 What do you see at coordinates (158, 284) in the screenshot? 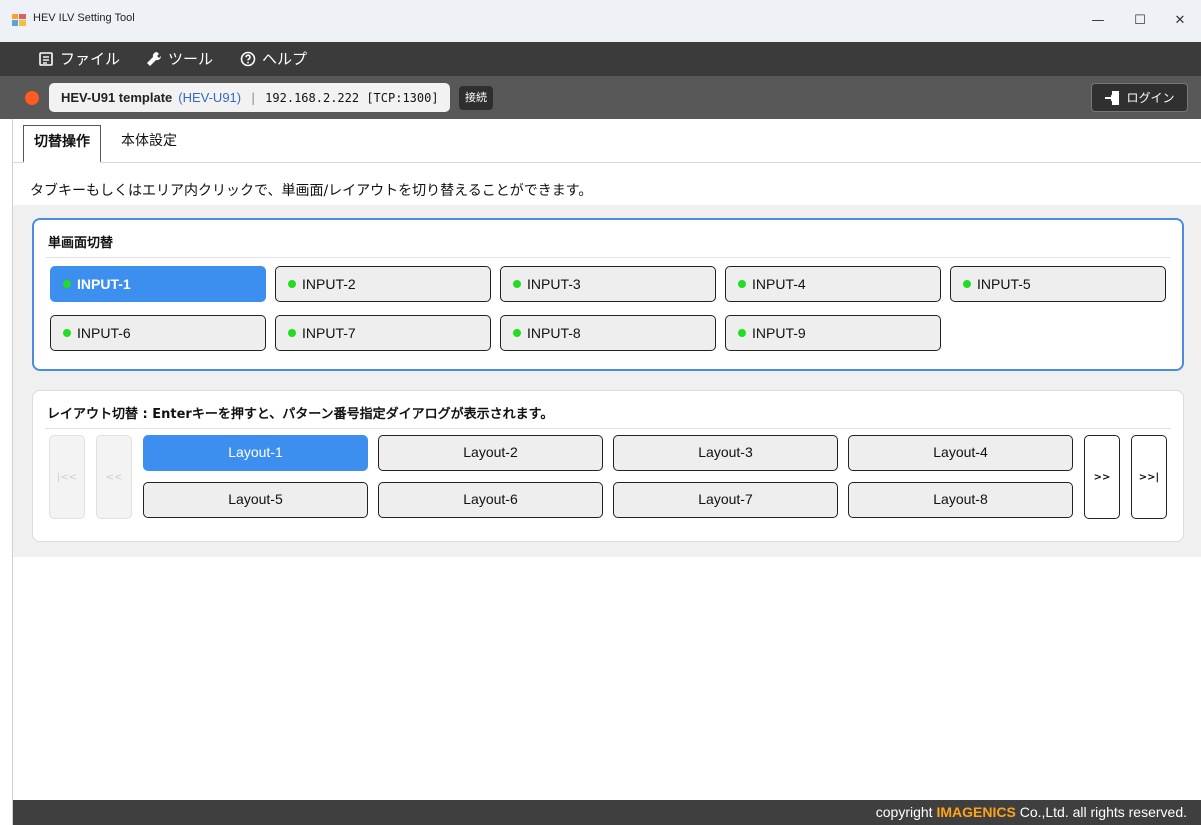
I see `input-button-1: INPUT-1` at bounding box center [158, 284].